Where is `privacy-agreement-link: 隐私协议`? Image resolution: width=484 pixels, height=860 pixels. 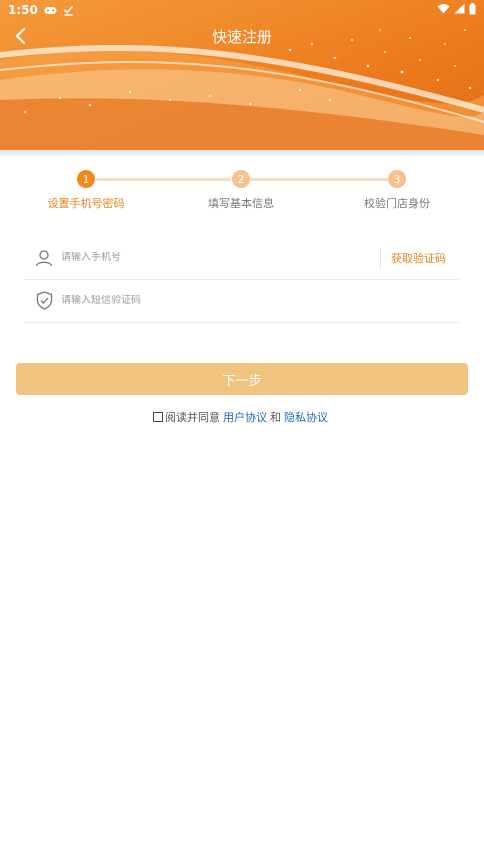 privacy-agreement-link: 隐私协议 is located at coordinates (306, 417).